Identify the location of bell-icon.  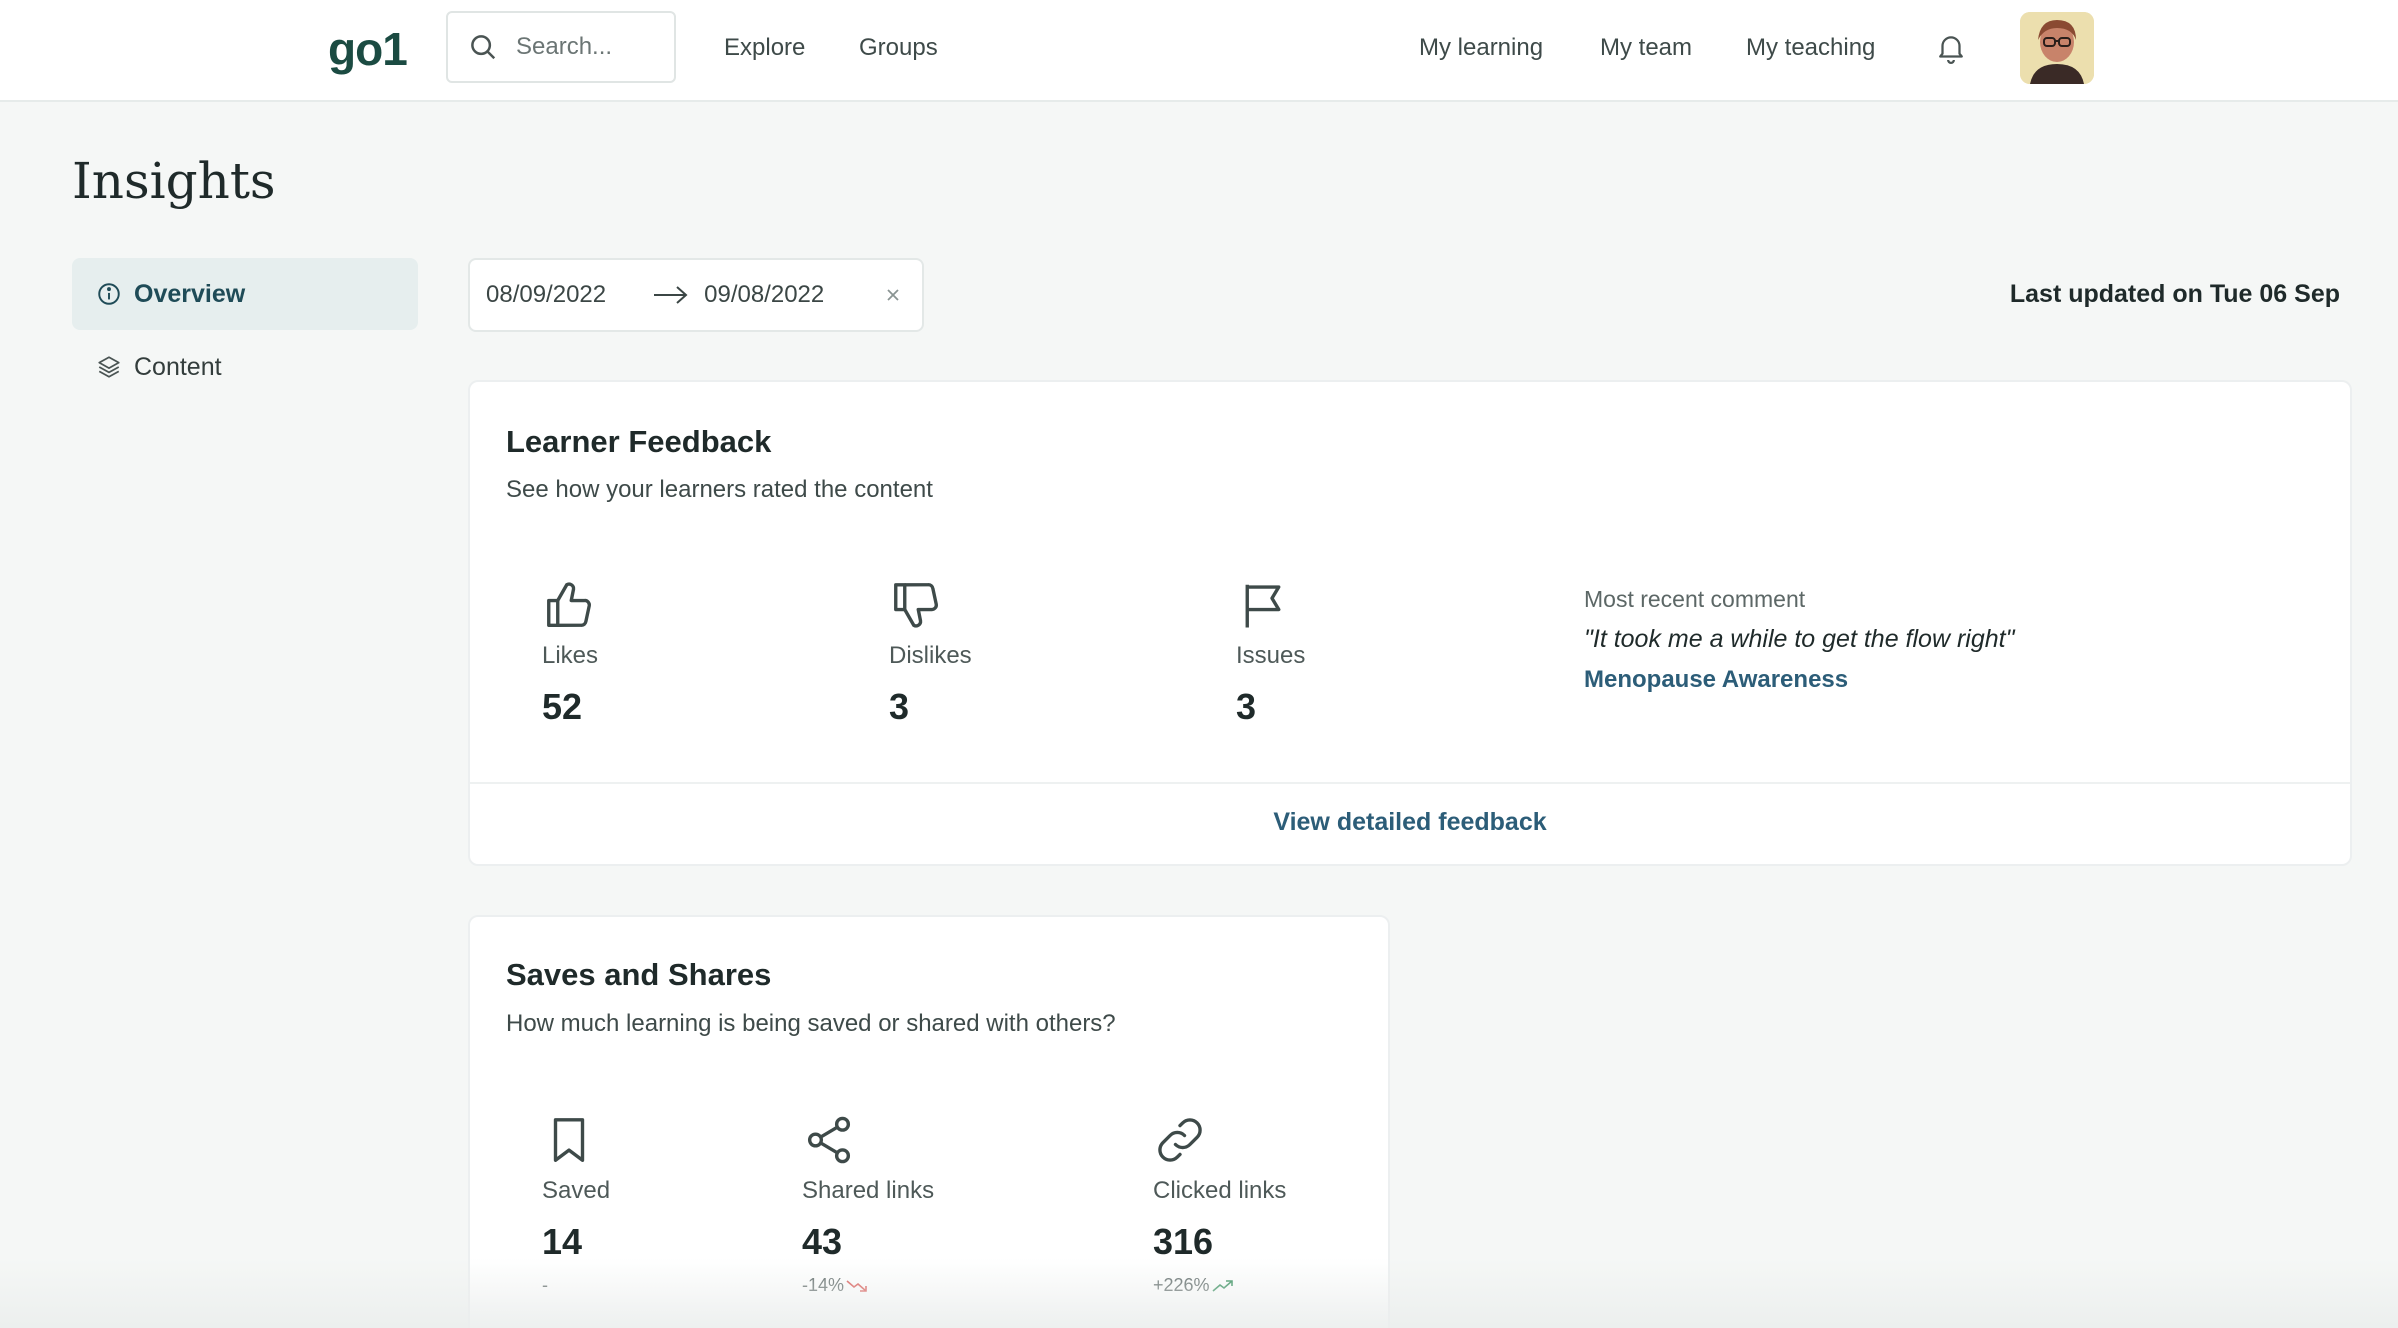
(1951, 48).